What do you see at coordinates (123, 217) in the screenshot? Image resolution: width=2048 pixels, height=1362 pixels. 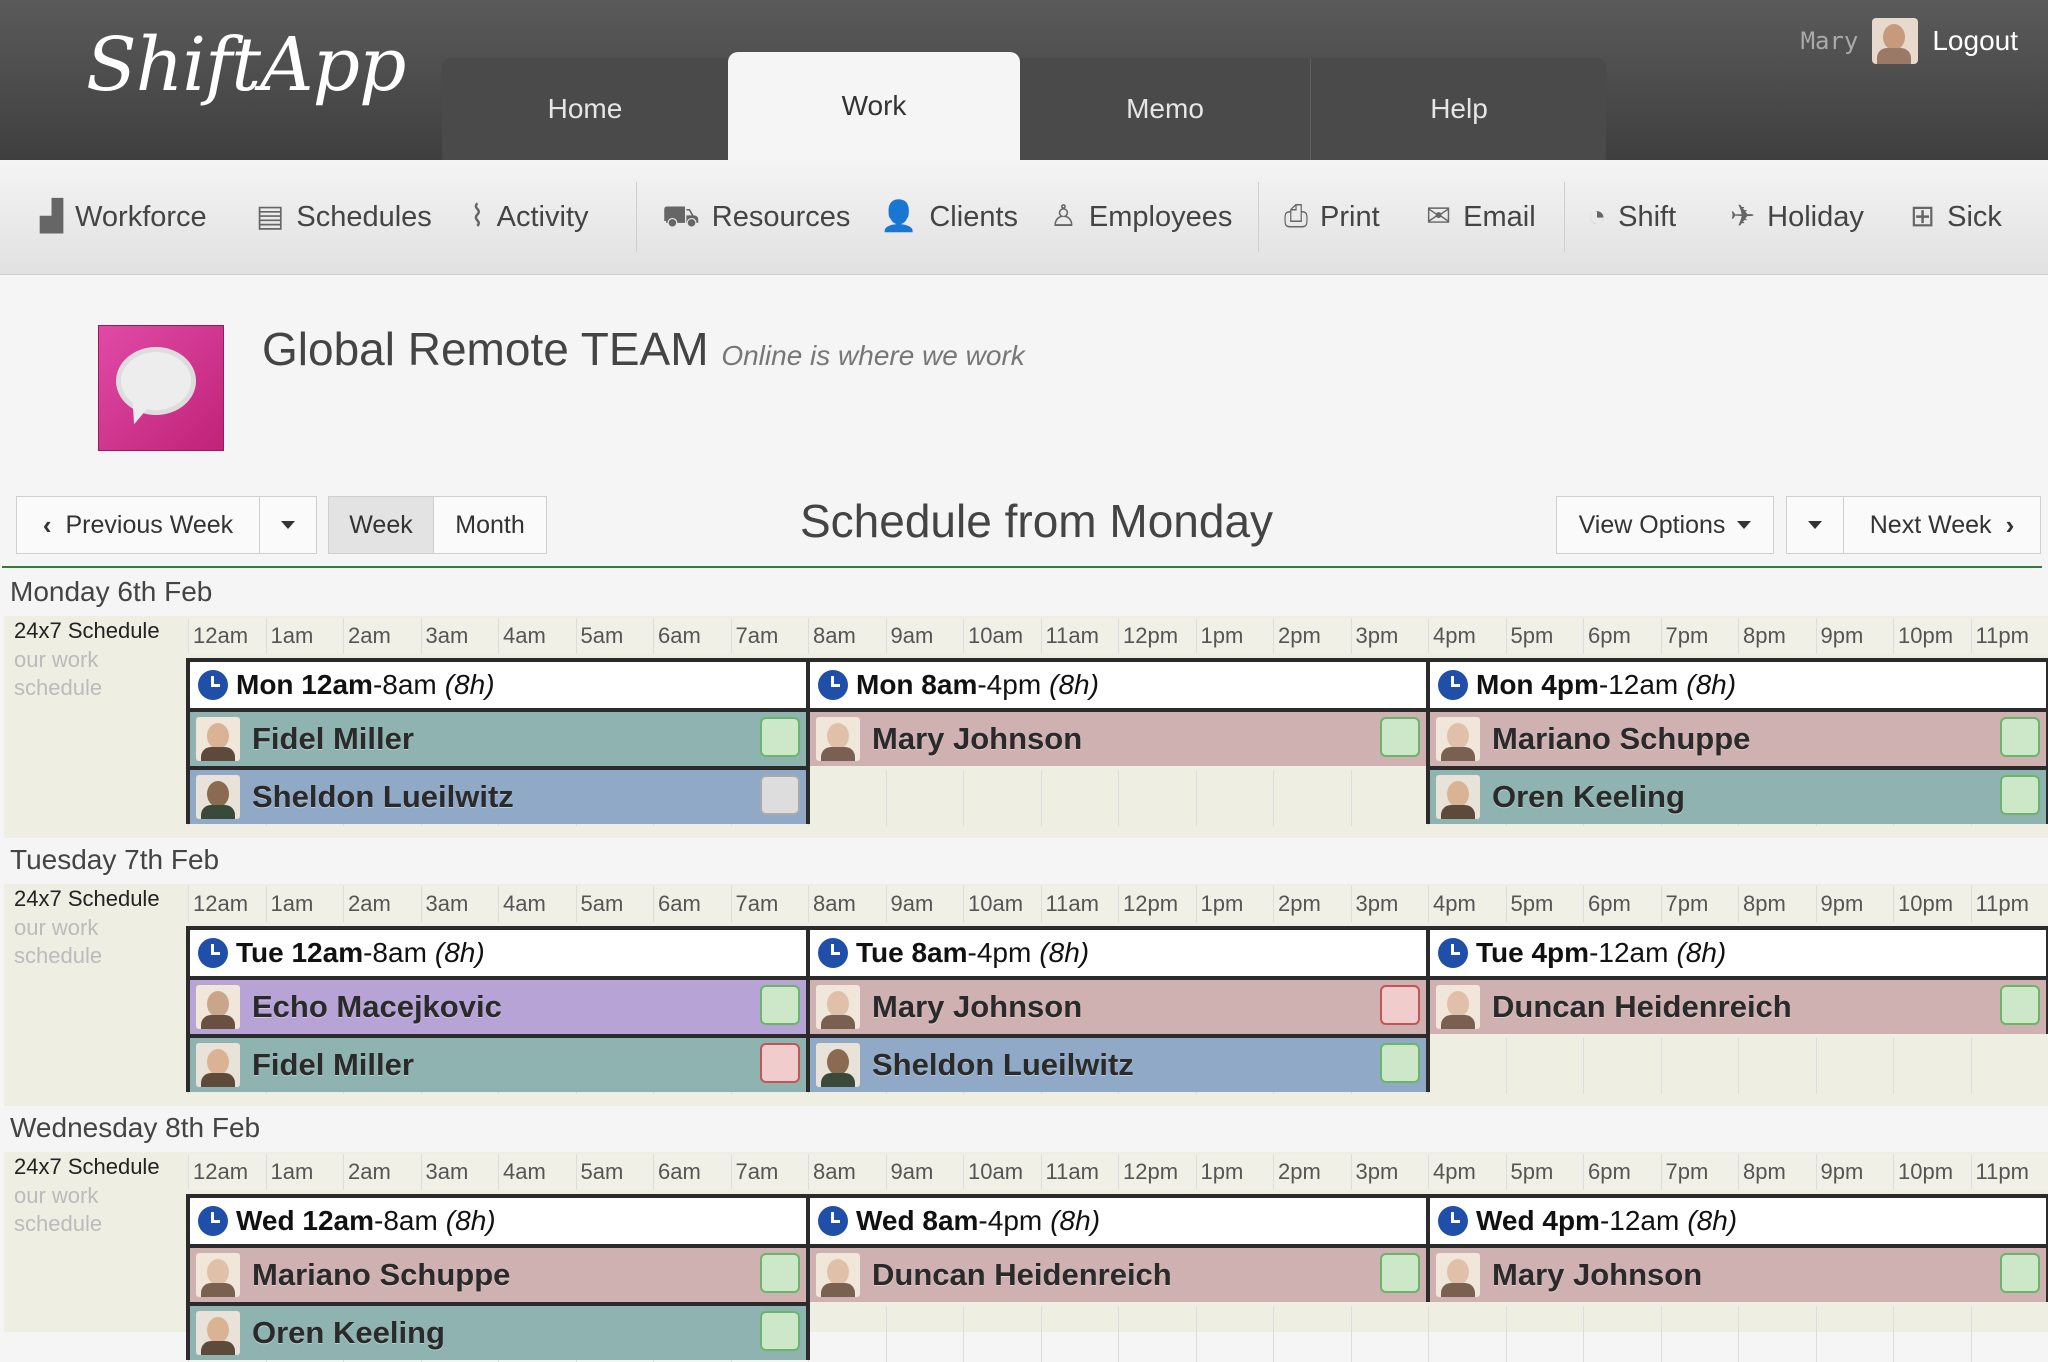 I see `toolbar-workforce: ▟Workforce` at bounding box center [123, 217].